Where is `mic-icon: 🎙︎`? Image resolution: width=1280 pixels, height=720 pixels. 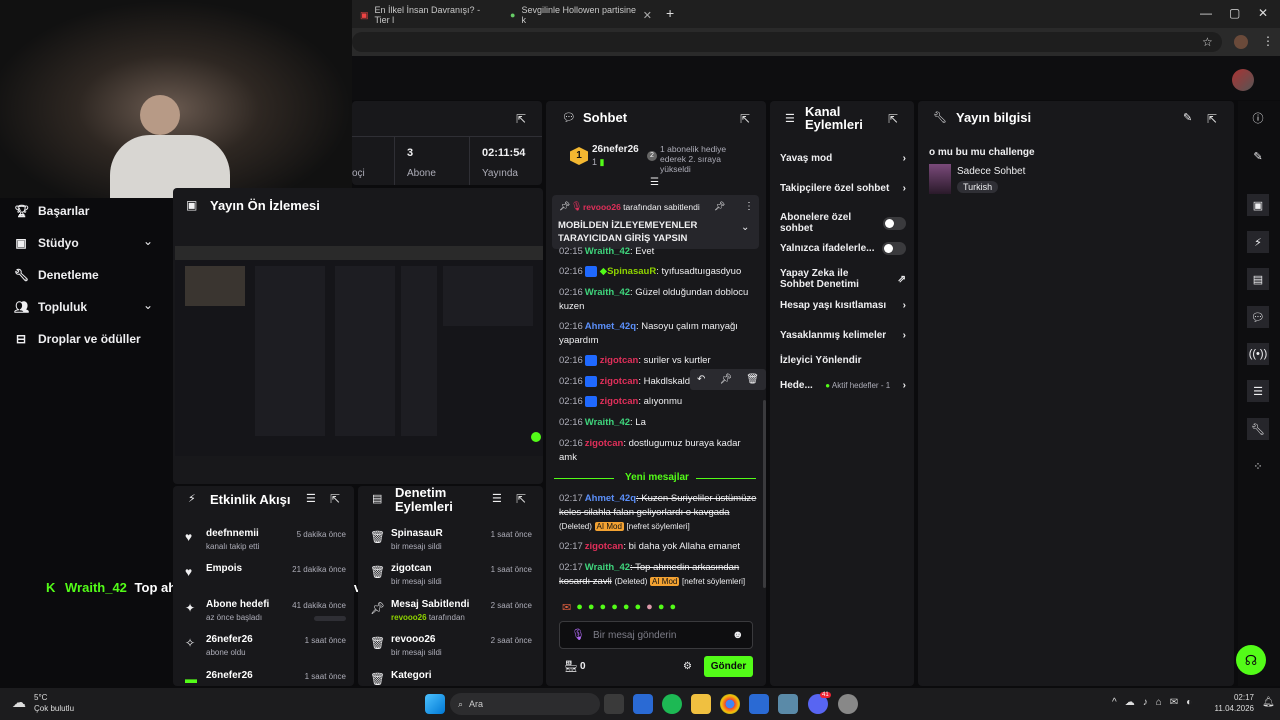 mic-icon: 🎙︎ is located at coordinates (578, 634).